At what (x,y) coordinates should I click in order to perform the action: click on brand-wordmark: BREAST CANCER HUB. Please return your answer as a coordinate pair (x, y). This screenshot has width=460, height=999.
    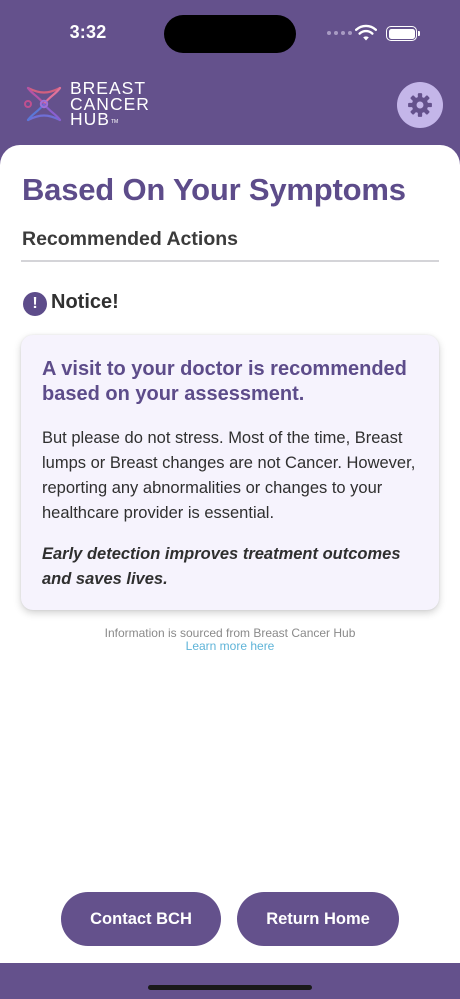
    Looking at the image, I should click on (110, 104).